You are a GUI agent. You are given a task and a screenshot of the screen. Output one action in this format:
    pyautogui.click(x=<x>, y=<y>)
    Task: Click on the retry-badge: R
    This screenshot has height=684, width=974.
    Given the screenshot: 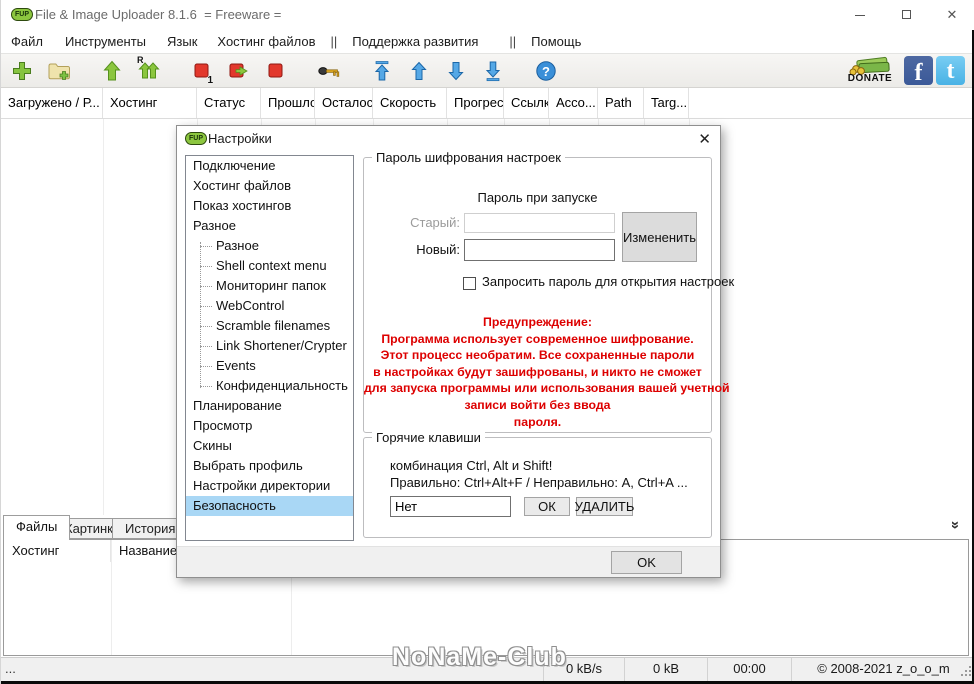 What is the action you would take?
    pyautogui.click(x=140, y=59)
    